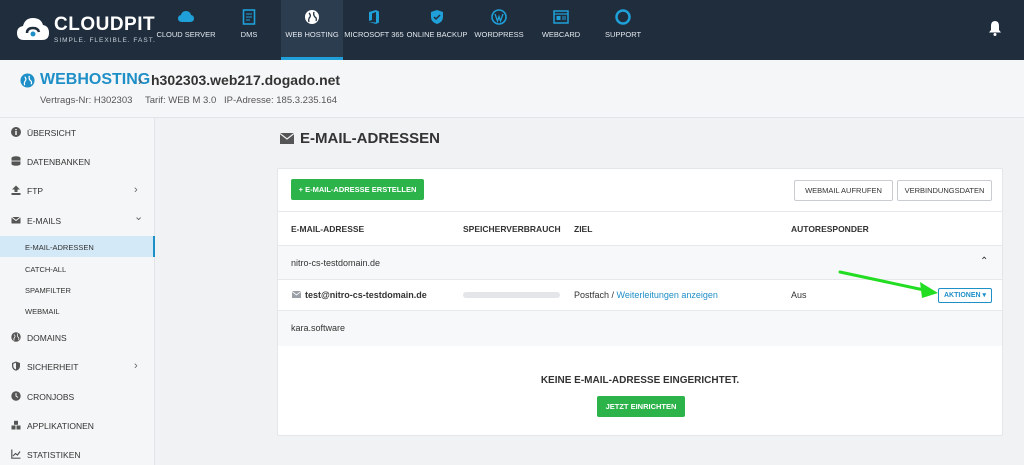  What do you see at coordinates (370, 138) in the screenshot?
I see `page-title-text: E-MAIL-ADRESSEN` at bounding box center [370, 138].